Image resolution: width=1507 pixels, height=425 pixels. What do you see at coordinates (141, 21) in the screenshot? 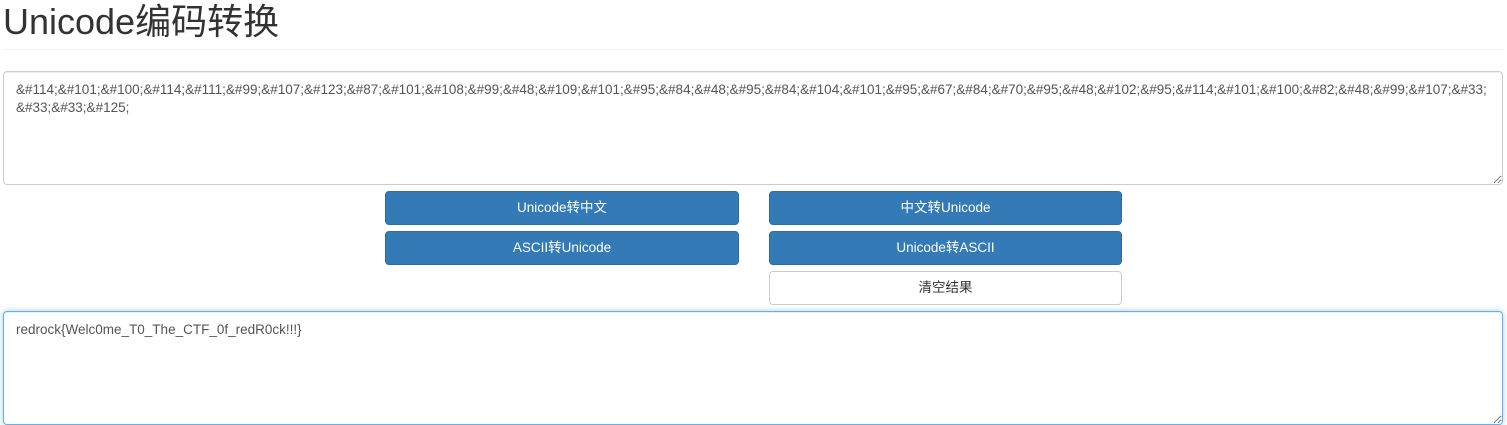
I see `page-title: Unicode编码转换` at bounding box center [141, 21].